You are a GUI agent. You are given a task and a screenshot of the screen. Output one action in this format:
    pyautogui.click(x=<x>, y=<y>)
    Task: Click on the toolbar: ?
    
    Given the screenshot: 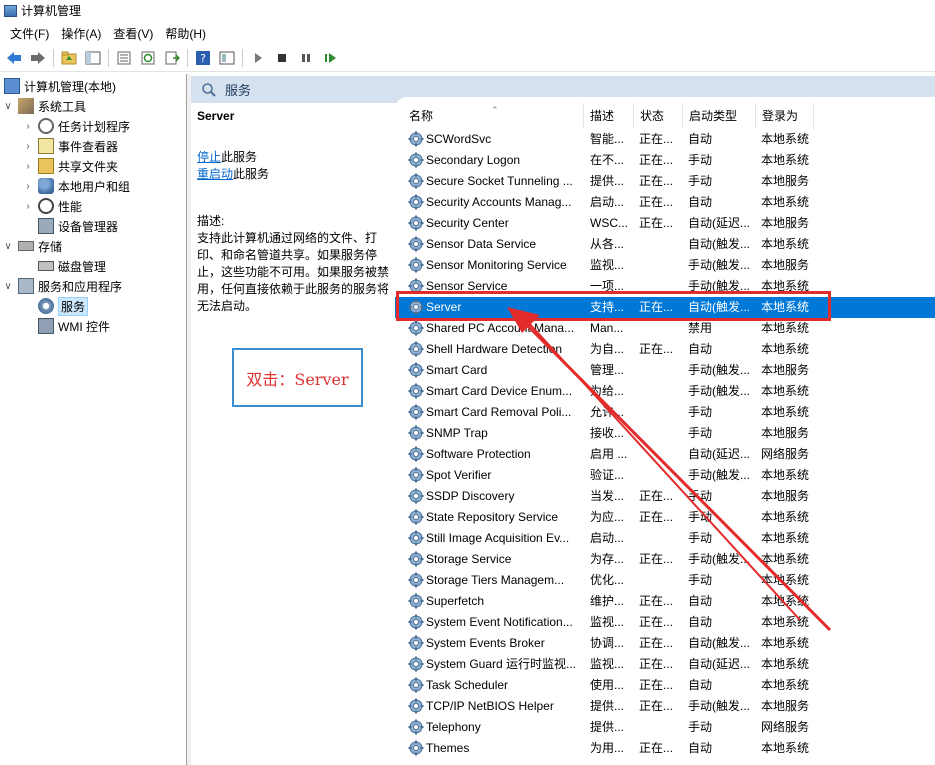 What is the action you would take?
    pyautogui.click(x=467, y=58)
    